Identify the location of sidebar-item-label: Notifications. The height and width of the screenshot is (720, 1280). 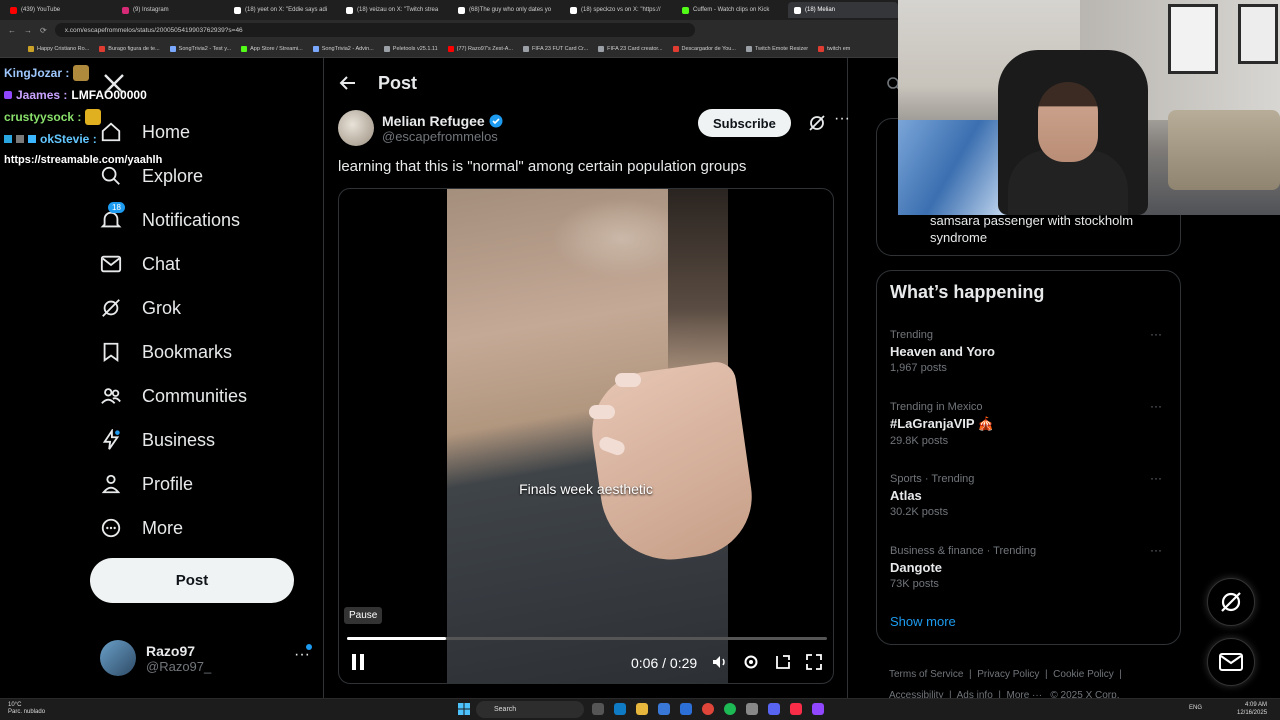
(191, 219).